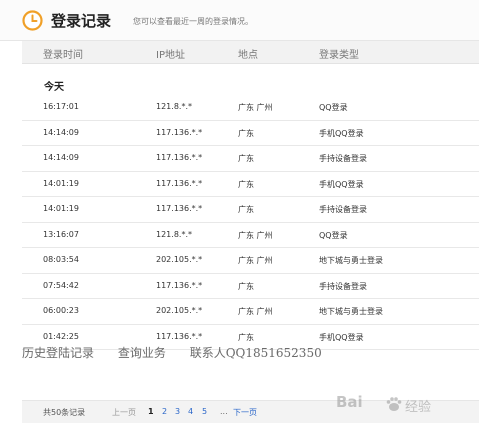 Image resolution: width=479 pixels, height=441 pixels. I want to click on next-page-link: 下一页, so click(245, 412).